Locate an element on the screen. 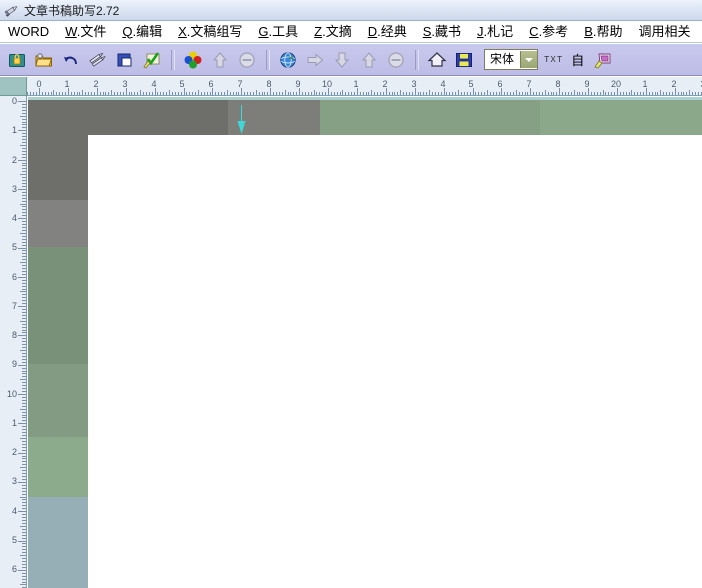  tool-bar: 宋体 TXT 自 is located at coordinates (351, 60).